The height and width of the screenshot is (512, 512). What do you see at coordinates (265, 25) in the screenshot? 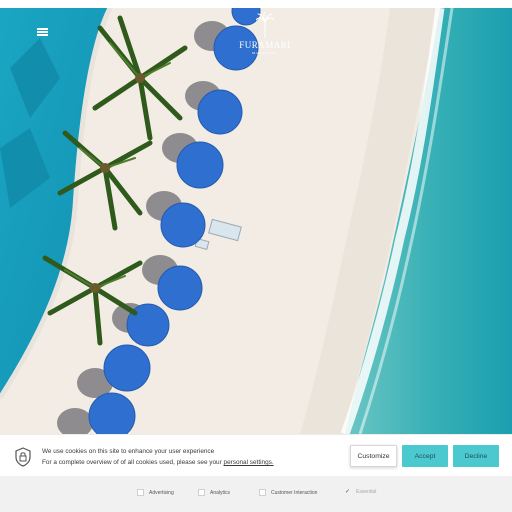
I see `palm-tree-logo-icon` at bounding box center [265, 25].